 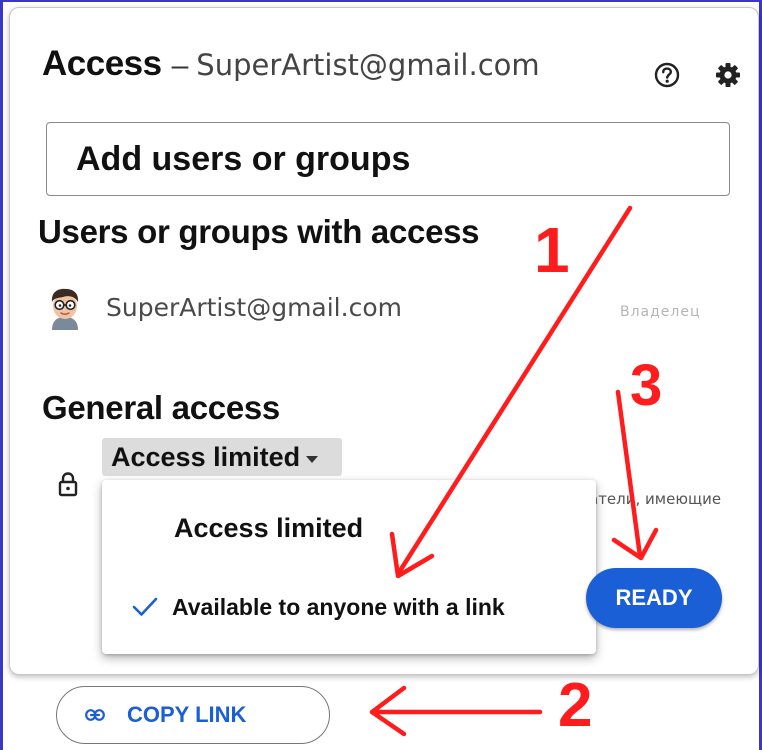 What do you see at coordinates (161, 407) in the screenshot?
I see `general-access-heading: General access` at bounding box center [161, 407].